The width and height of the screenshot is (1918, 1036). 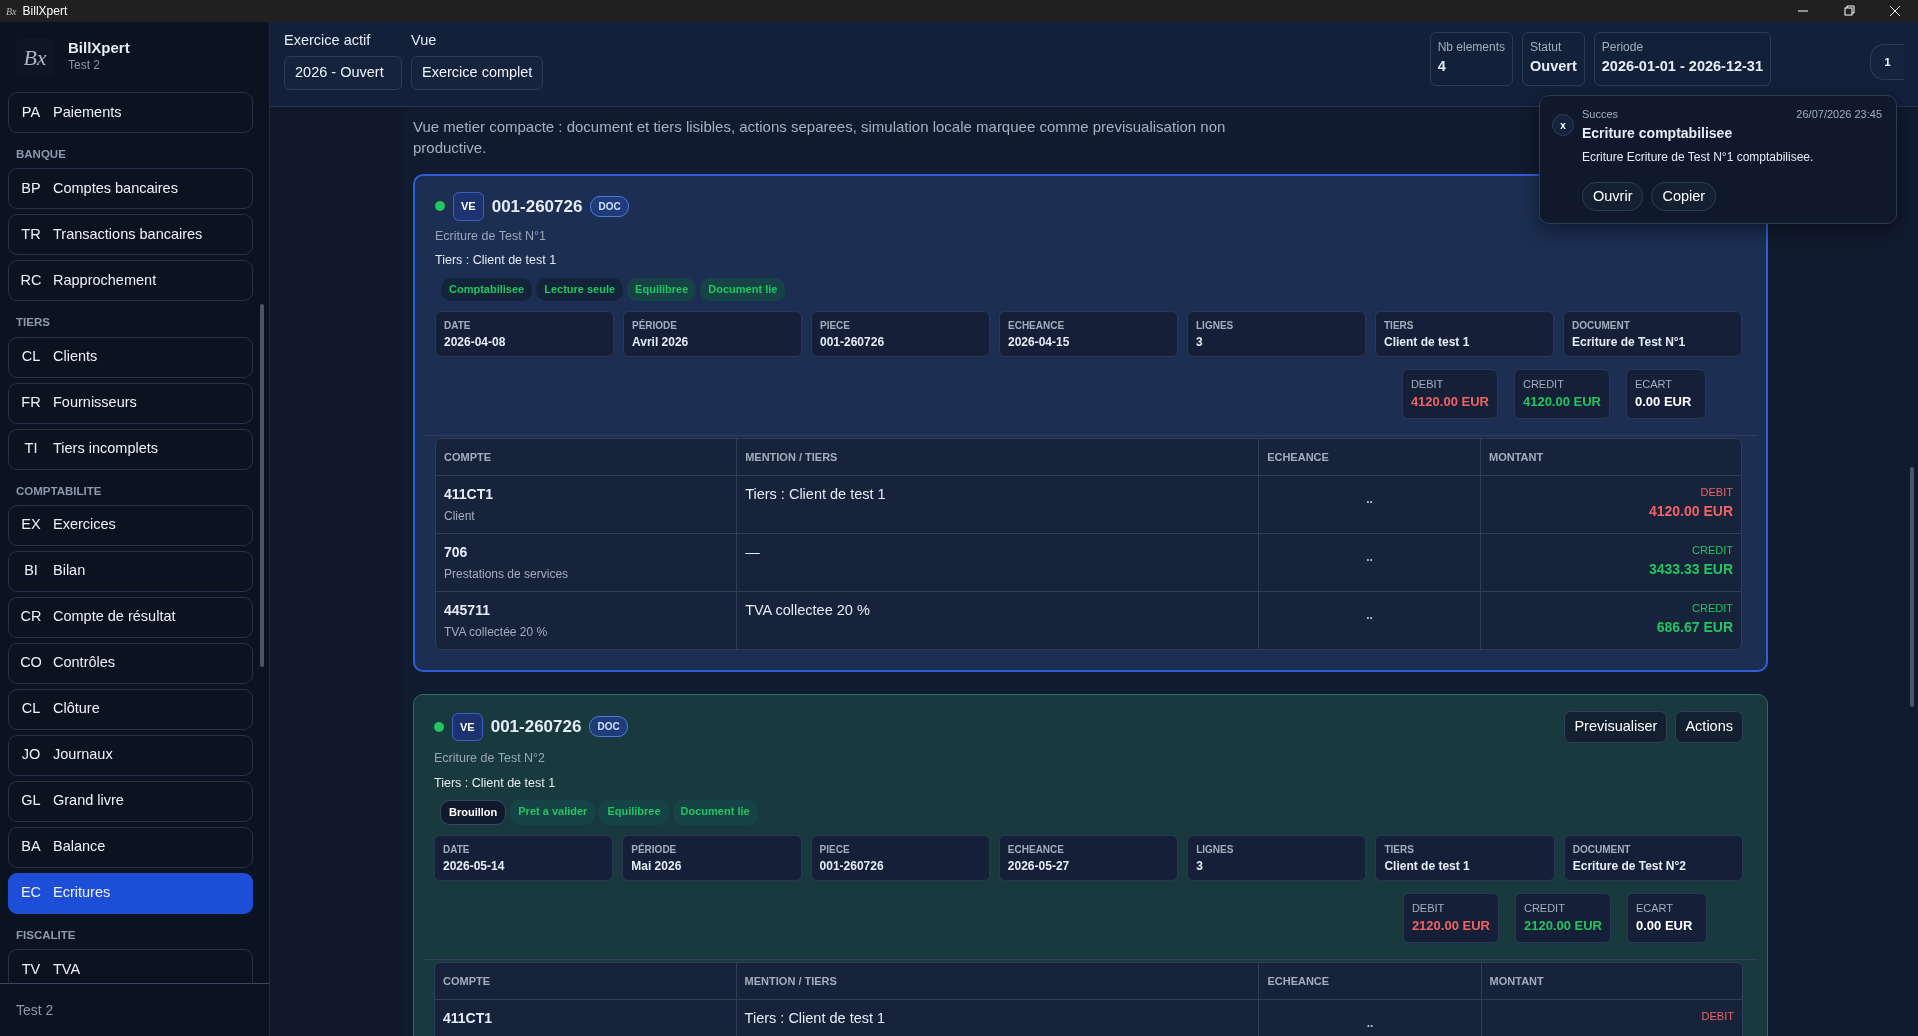 I want to click on account-name: TVA collectée 20 %, so click(x=496, y=632).